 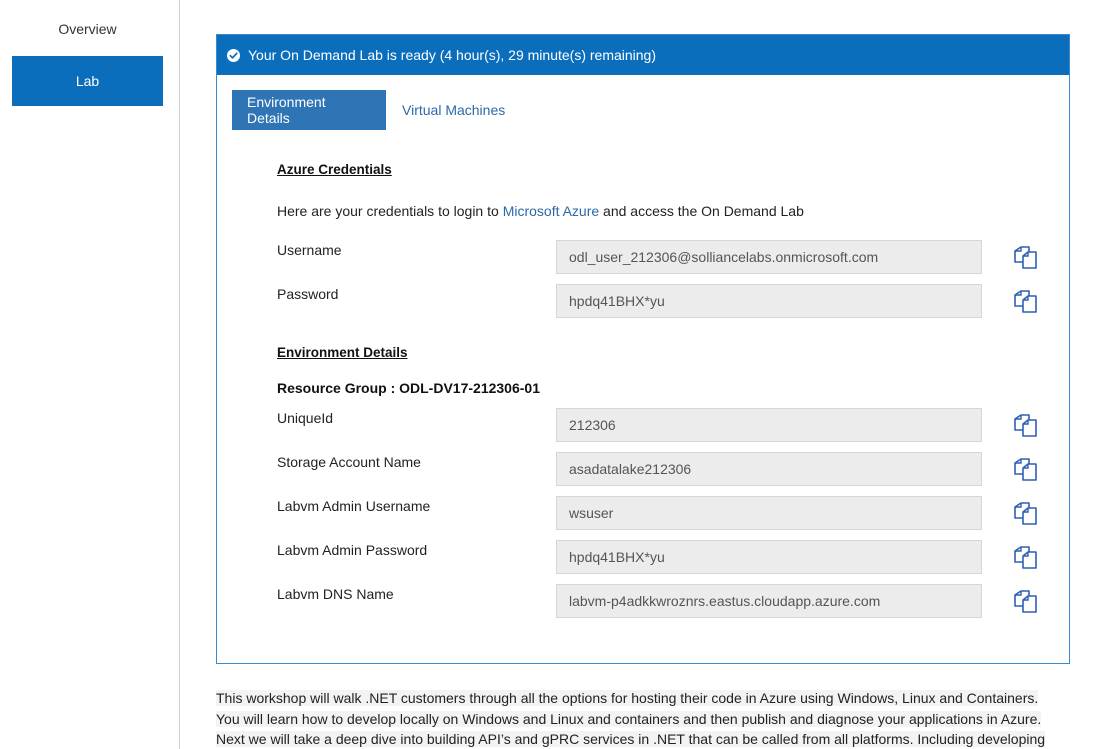 I want to click on storage-account-field: asadatalake212306, so click(x=769, y=469).